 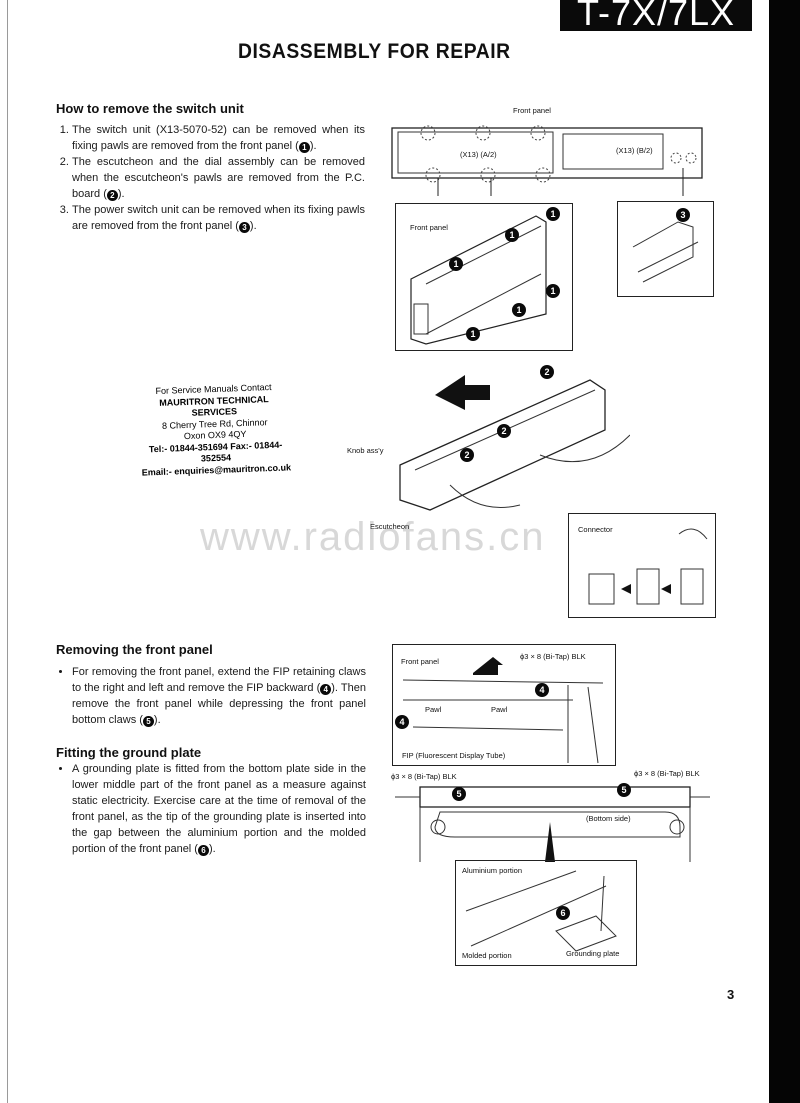 I want to click on ref-badge: 3, so click(x=244, y=227).